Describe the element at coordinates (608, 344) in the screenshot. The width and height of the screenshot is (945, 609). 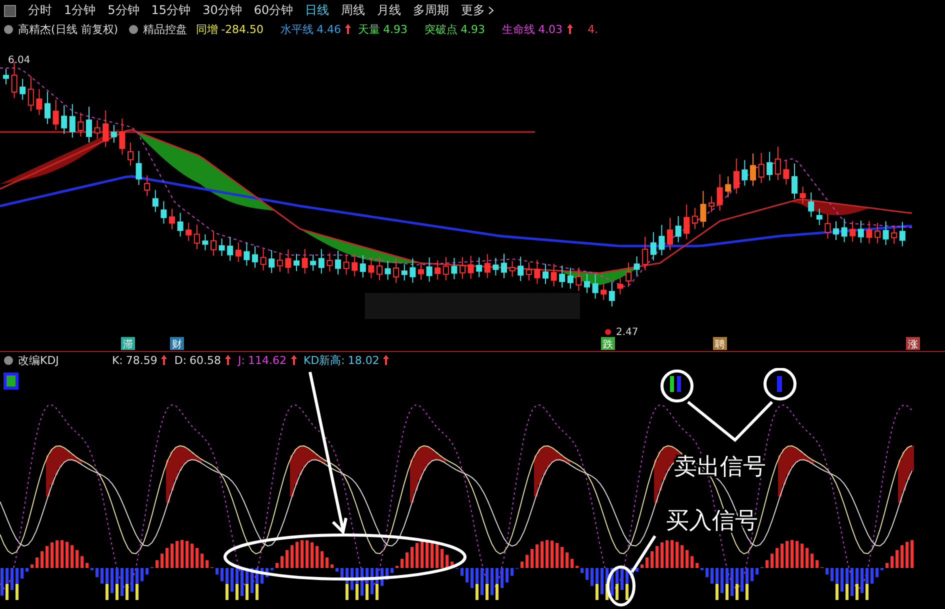
I see `signal-marker: 跌` at that location.